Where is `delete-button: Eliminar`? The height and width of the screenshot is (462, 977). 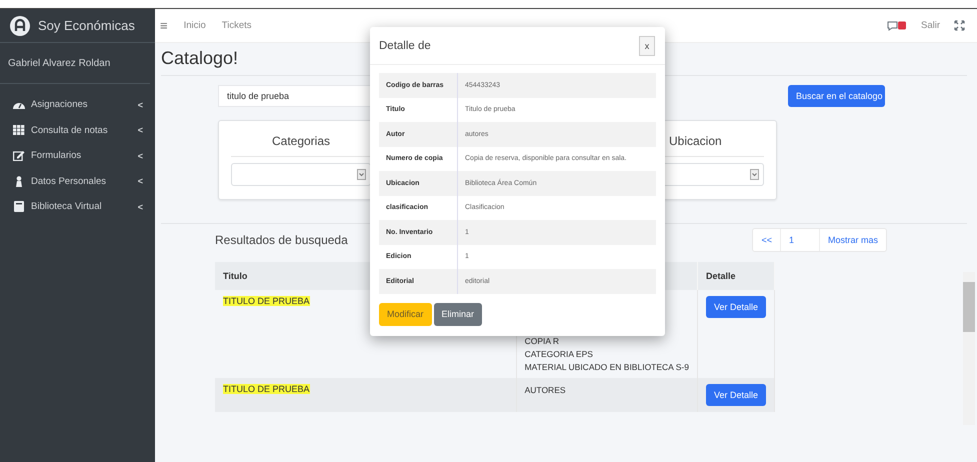
delete-button: Eliminar is located at coordinates (458, 314).